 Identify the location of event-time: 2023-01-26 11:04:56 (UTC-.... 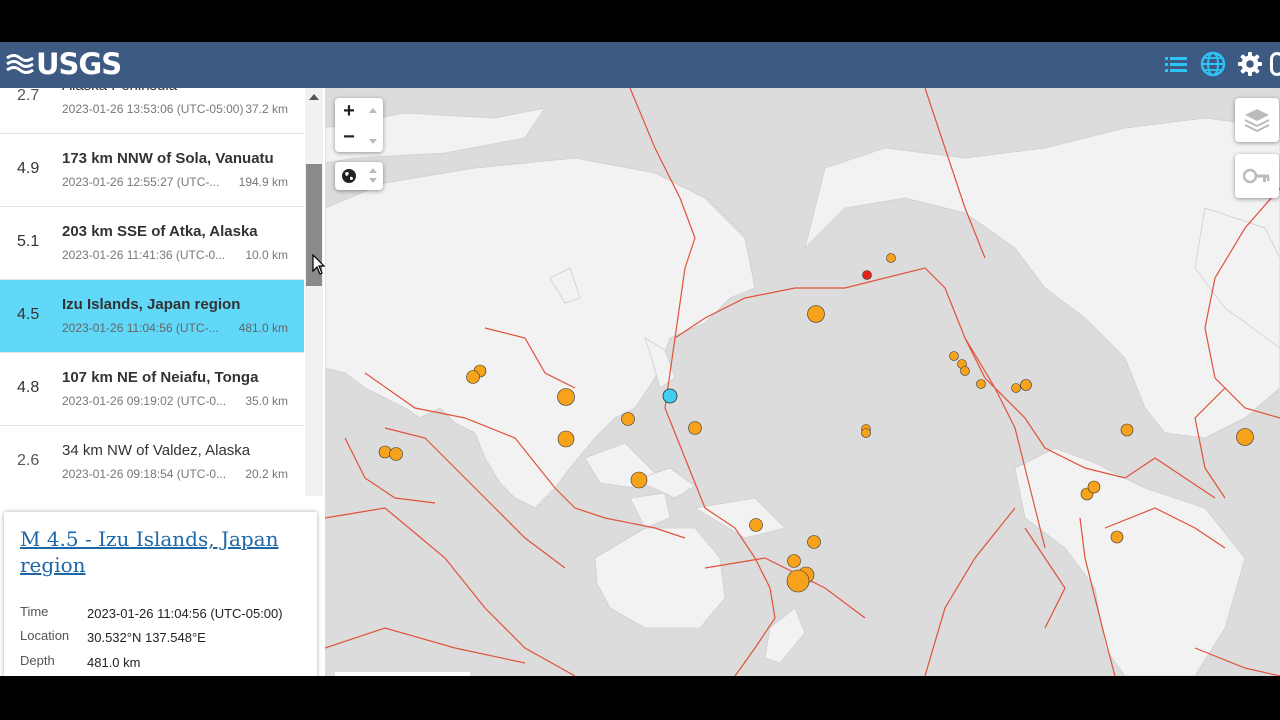
(140, 328).